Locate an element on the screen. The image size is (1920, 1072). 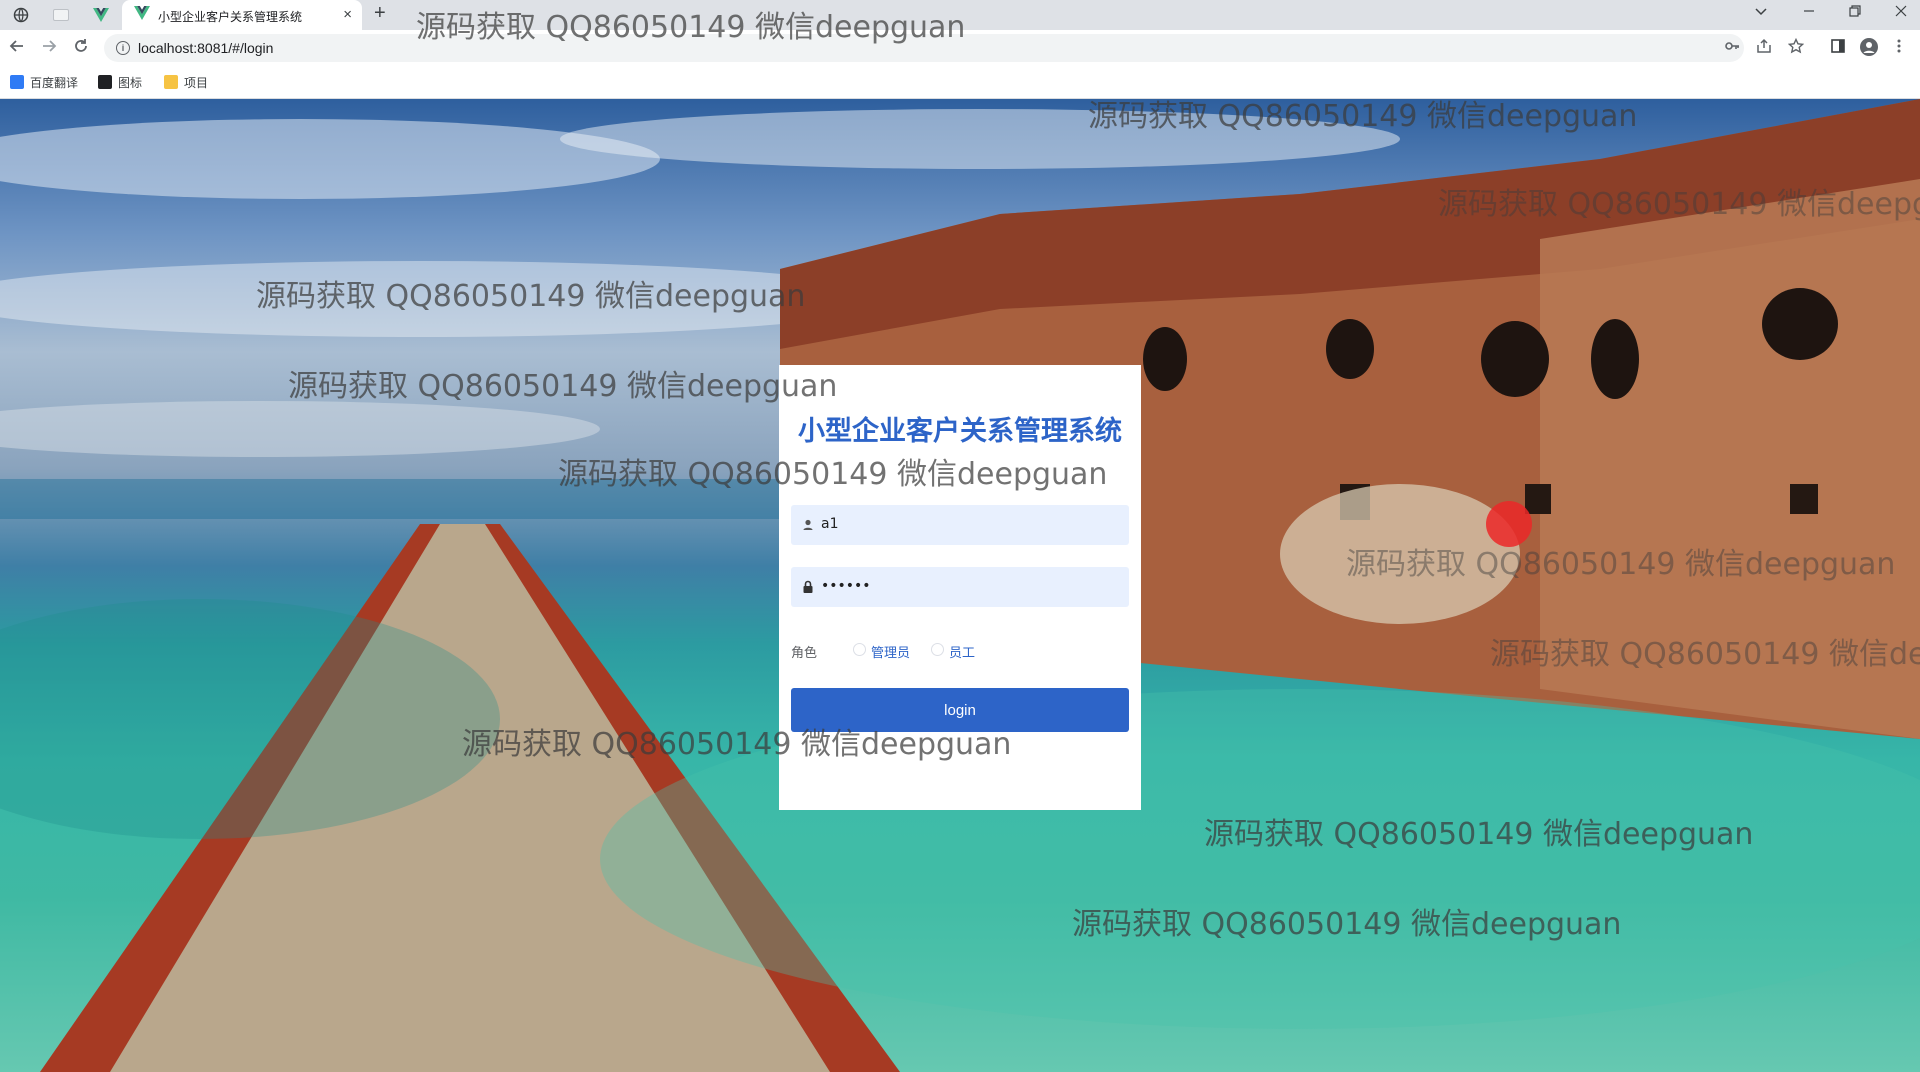
share-icon is located at coordinates (1764, 48).